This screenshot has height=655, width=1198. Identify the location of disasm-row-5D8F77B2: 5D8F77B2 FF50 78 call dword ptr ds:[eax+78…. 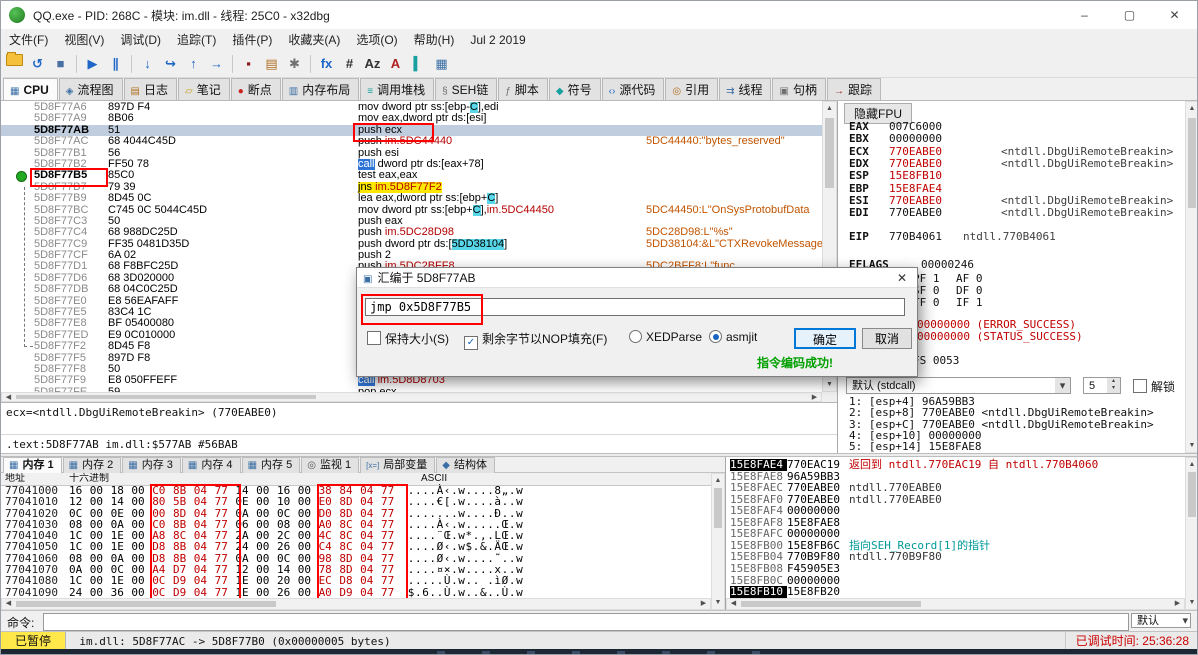
(411, 164).